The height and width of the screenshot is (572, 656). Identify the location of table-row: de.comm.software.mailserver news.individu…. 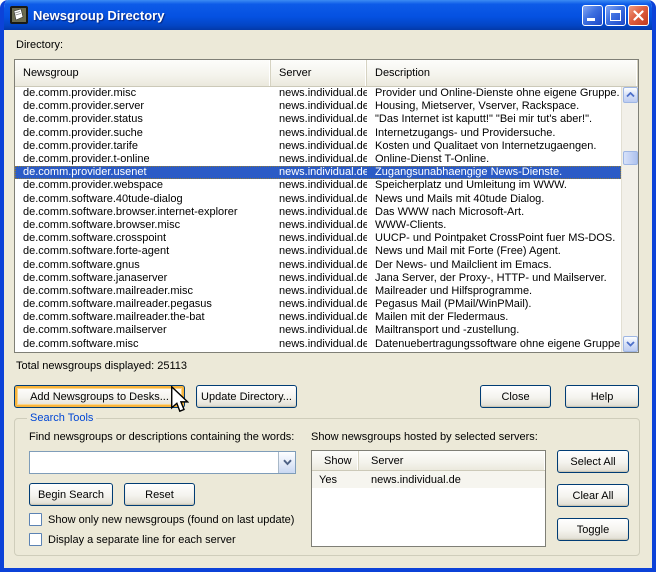
(318, 330).